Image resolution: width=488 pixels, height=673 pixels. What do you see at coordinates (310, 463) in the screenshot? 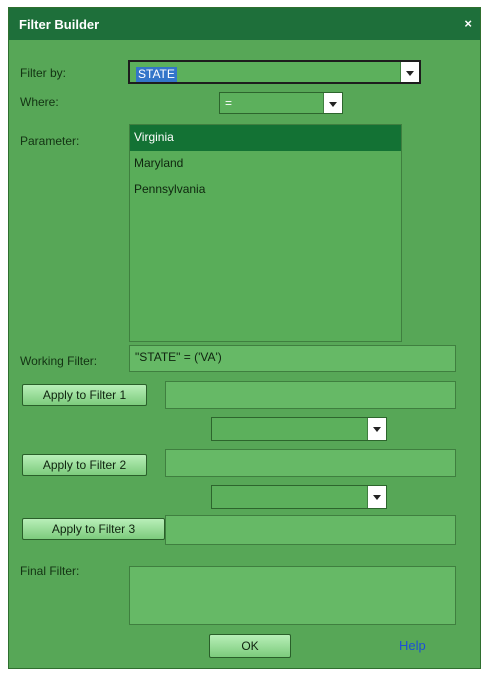
I see `filter-2-field` at bounding box center [310, 463].